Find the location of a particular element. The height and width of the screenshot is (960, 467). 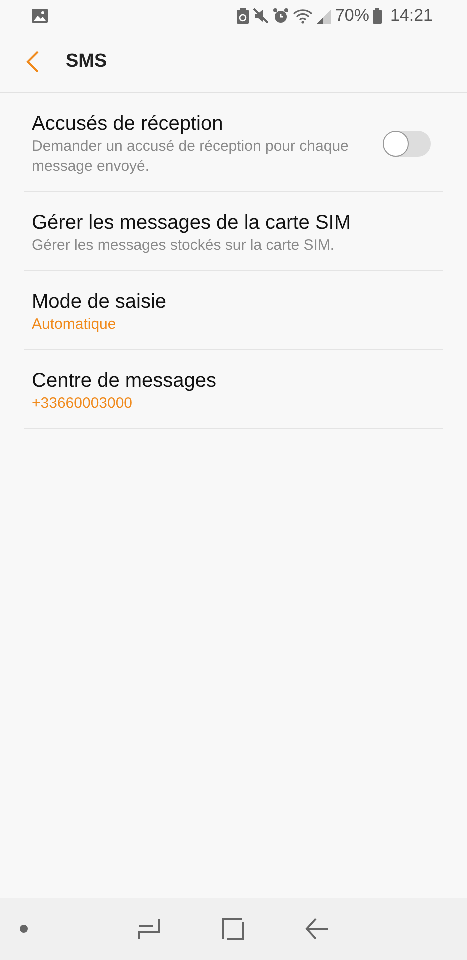

setting-title: Centre de messages is located at coordinates (233, 381).